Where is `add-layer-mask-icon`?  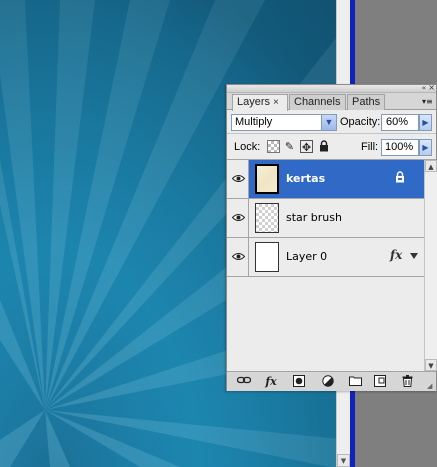
add-layer-mask-icon is located at coordinates (299, 382).